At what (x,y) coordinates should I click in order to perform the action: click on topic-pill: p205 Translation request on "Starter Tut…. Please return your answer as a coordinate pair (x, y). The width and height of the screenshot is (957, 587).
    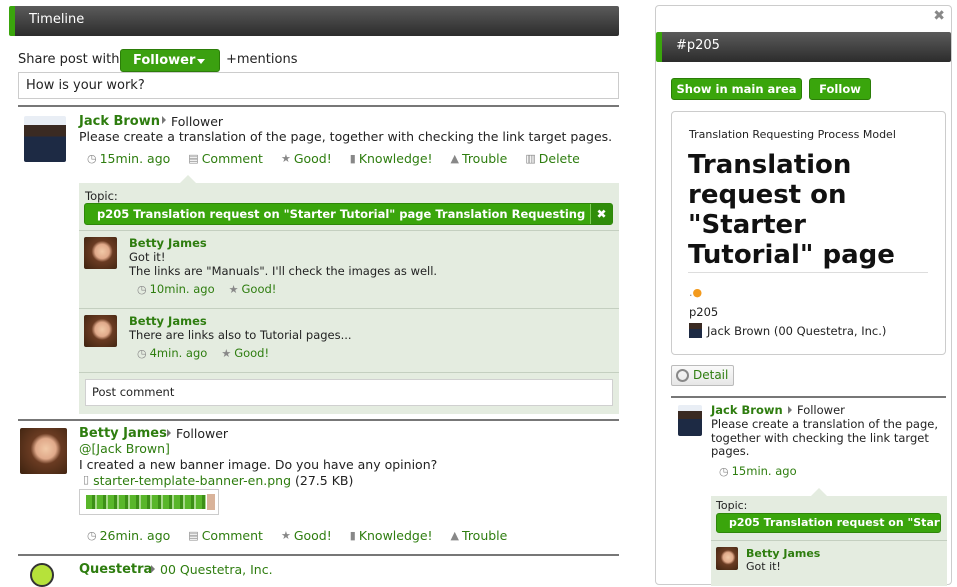
    Looking at the image, I should click on (348, 214).